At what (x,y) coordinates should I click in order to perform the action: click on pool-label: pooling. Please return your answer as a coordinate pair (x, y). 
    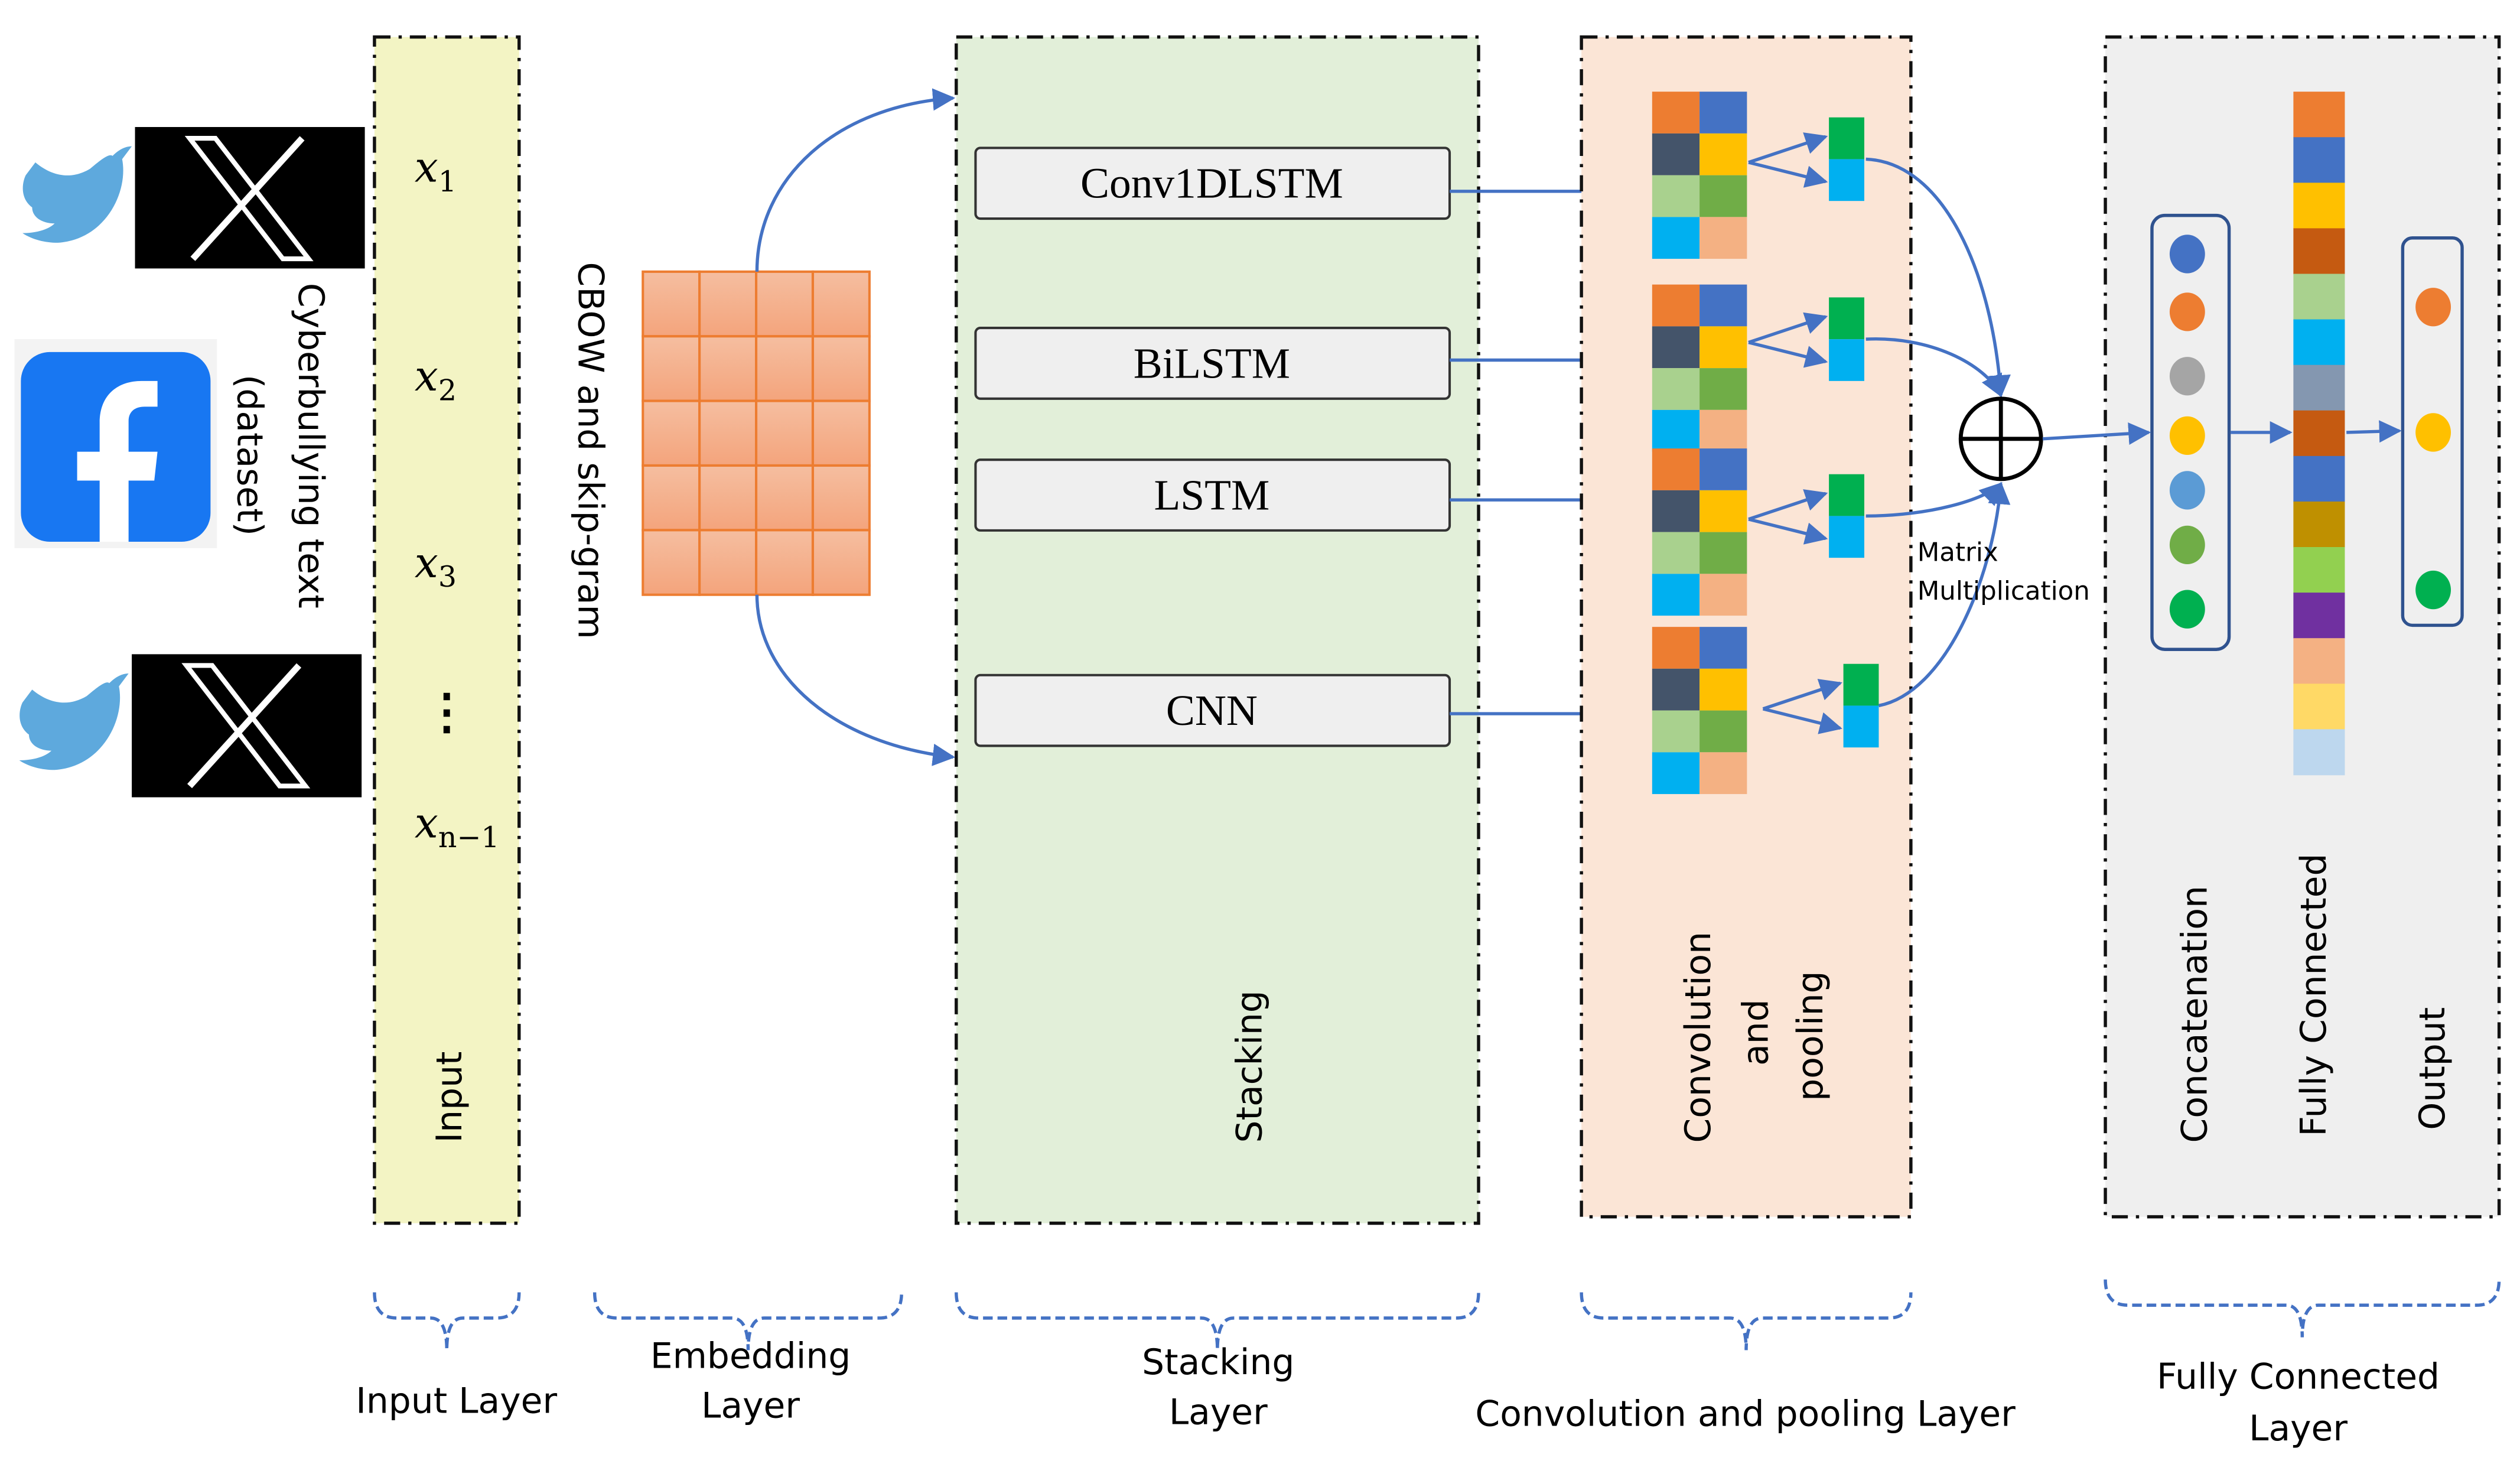
    Looking at the image, I should click on (1810, 1036).